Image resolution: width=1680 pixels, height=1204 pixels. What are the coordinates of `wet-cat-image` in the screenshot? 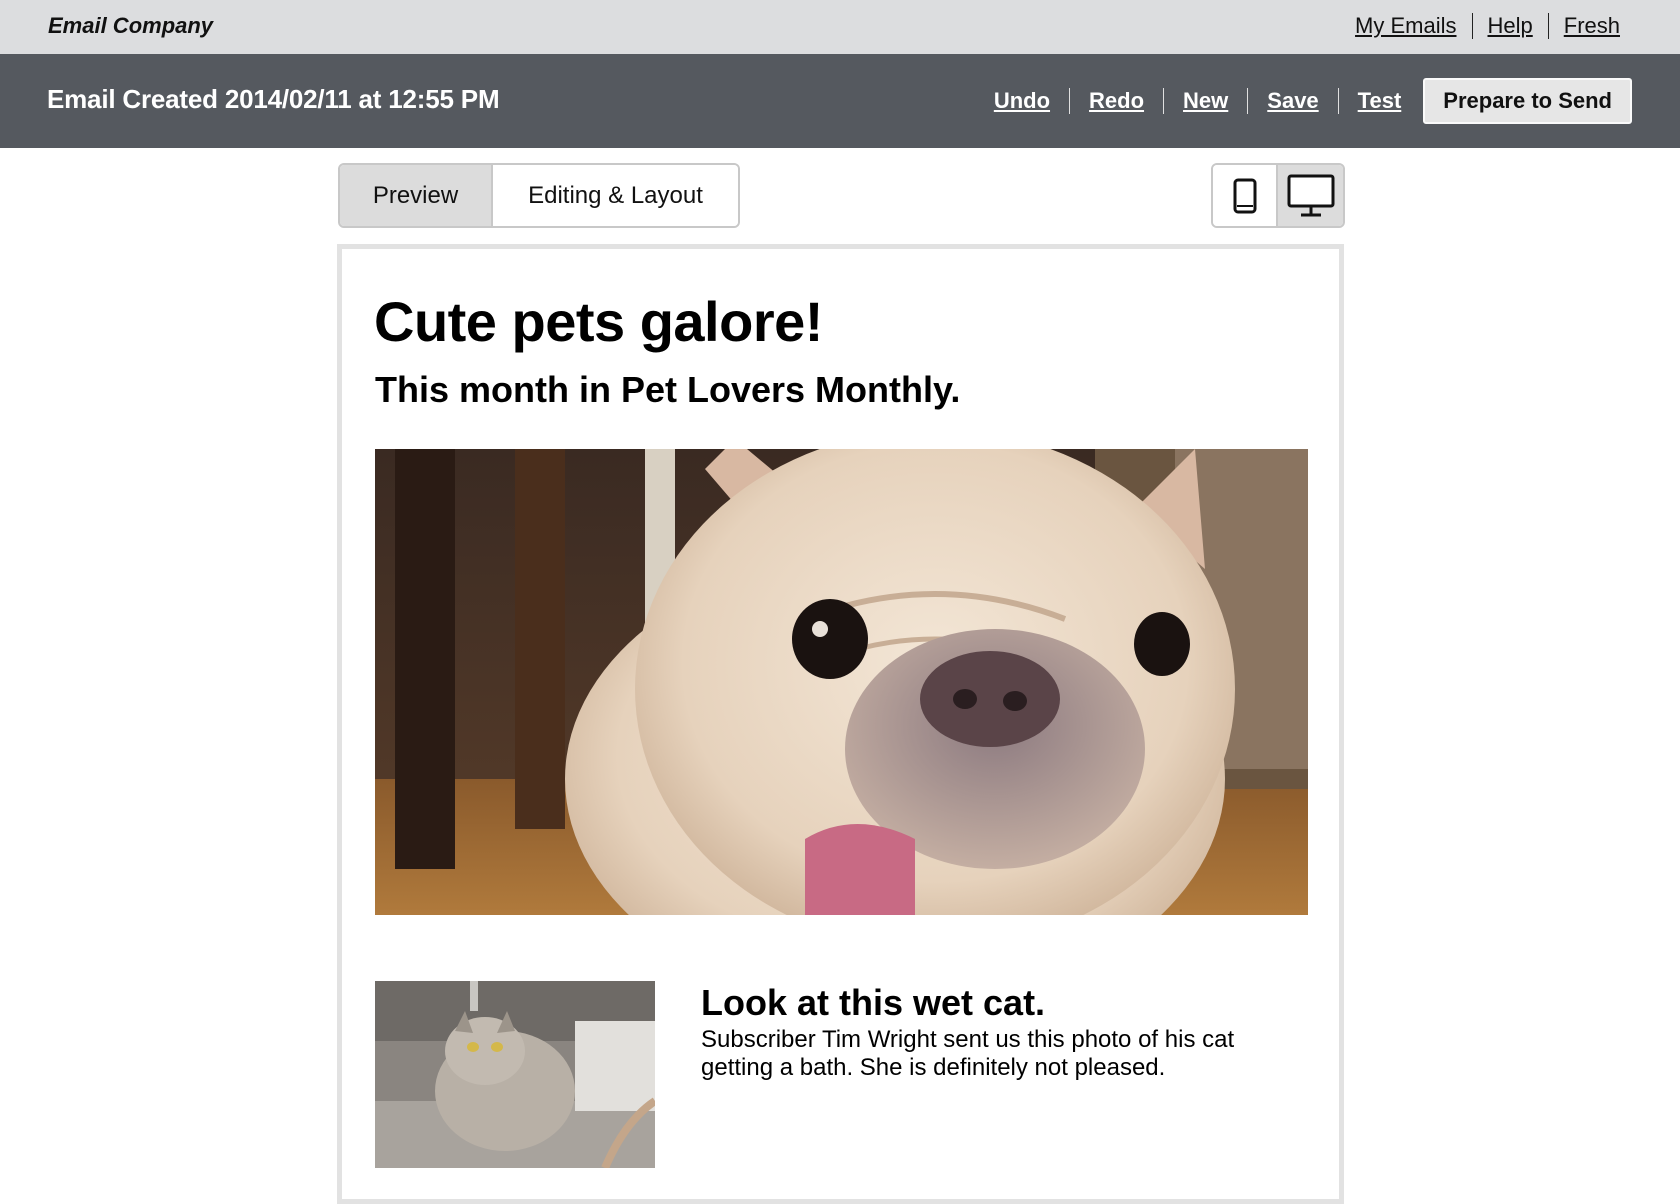 It's located at (515, 1074).